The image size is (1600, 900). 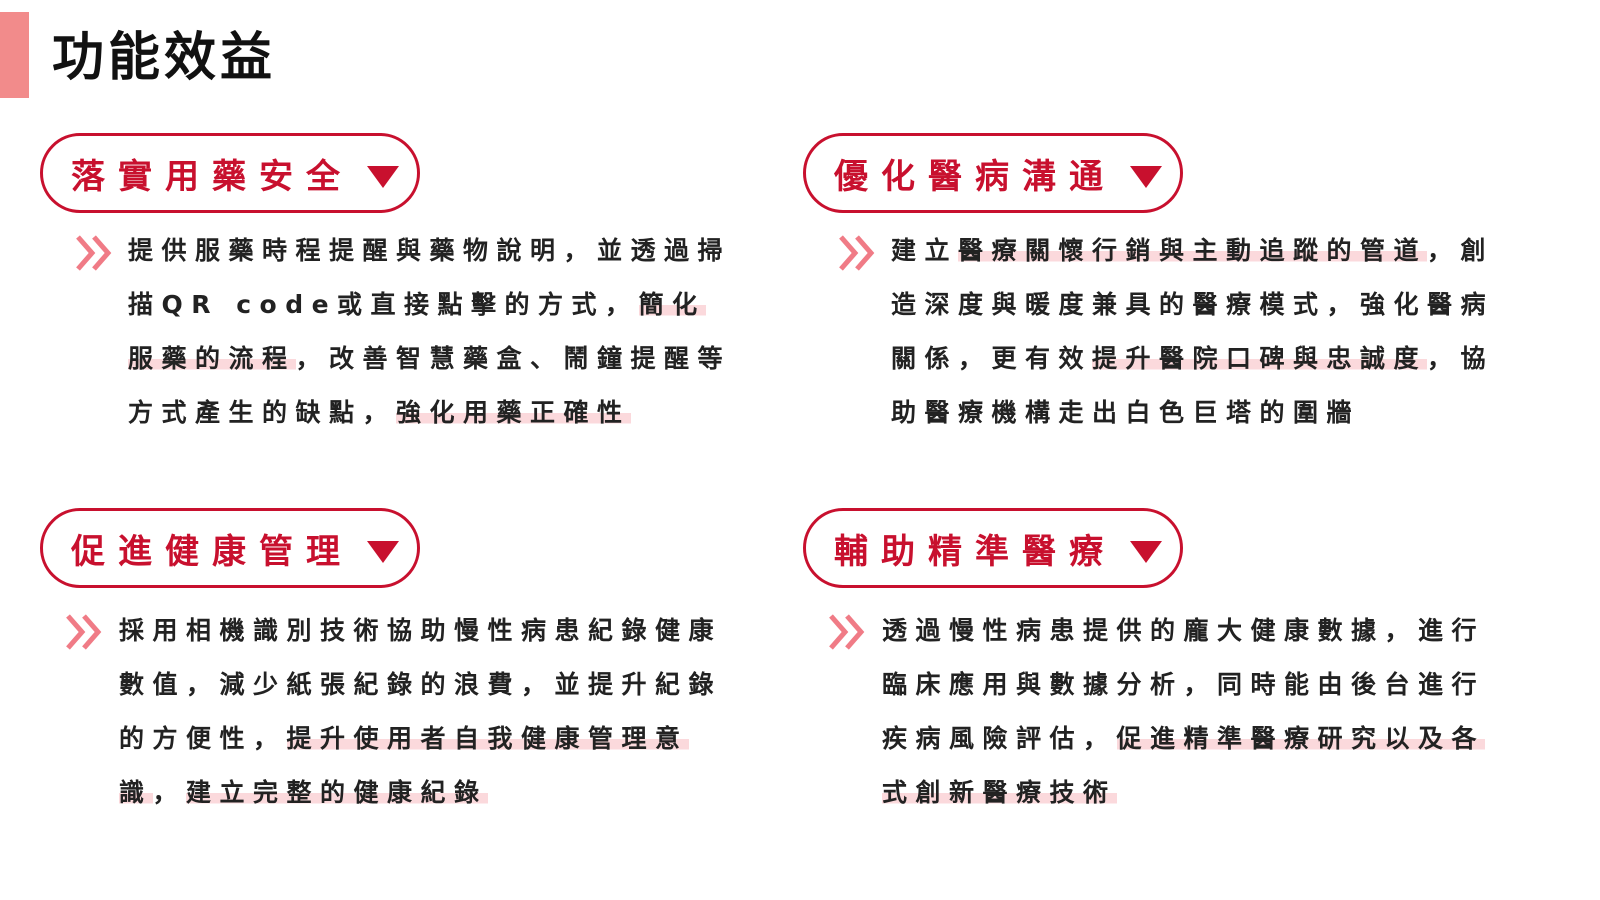 What do you see at coordinates (212, 551) in the screenshot?
I see `section-heading: 促進健康管理` at bounding box center [212, 551].